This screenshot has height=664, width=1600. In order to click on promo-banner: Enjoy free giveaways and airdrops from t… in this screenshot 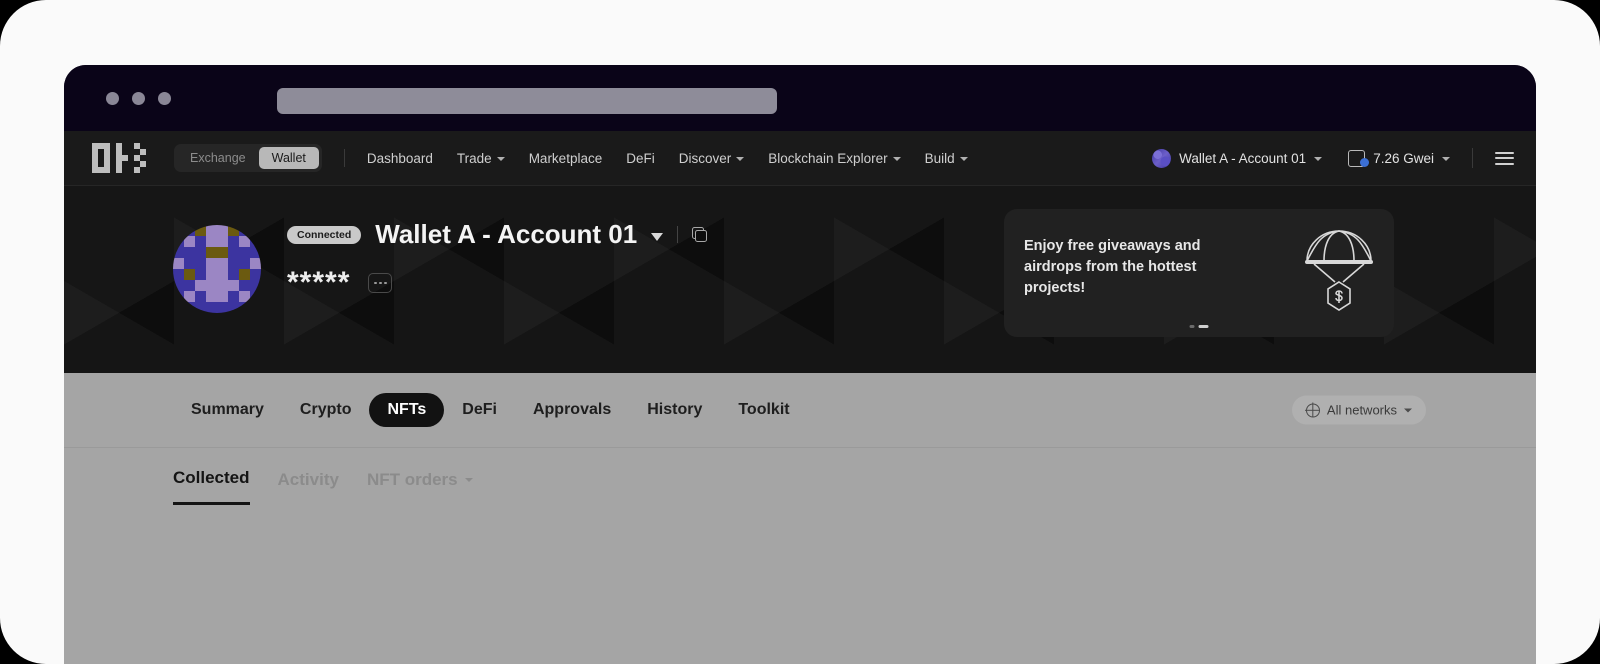, I will do `click(1199, 273)`.